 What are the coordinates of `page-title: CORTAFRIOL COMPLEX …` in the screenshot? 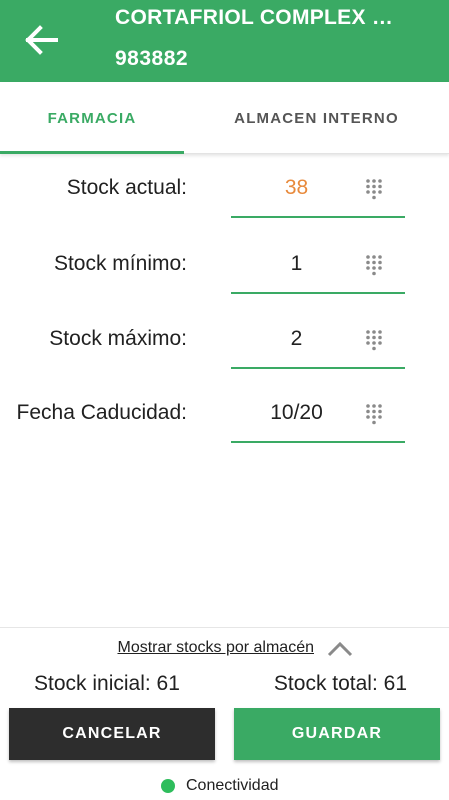 It's located at (254, 17).